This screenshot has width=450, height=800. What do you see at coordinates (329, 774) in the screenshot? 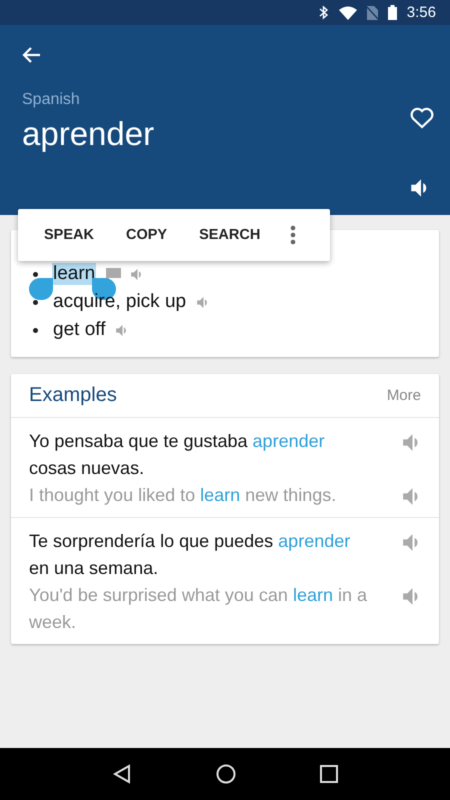
I see `recents-nav-icon` at bounding box center [329, 774].